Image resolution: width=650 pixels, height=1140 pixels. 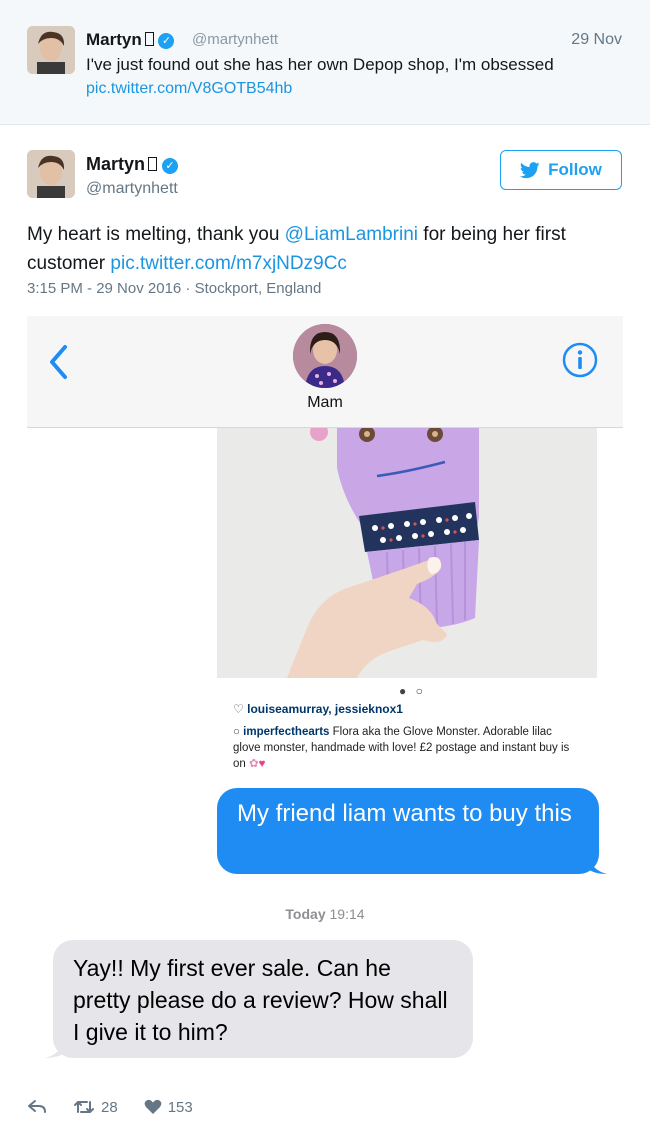 What do you see at coordinates (351, 234) in the screenshot?
I see `mention-link: @LiamLambrini` at bounding box center [351, 234].